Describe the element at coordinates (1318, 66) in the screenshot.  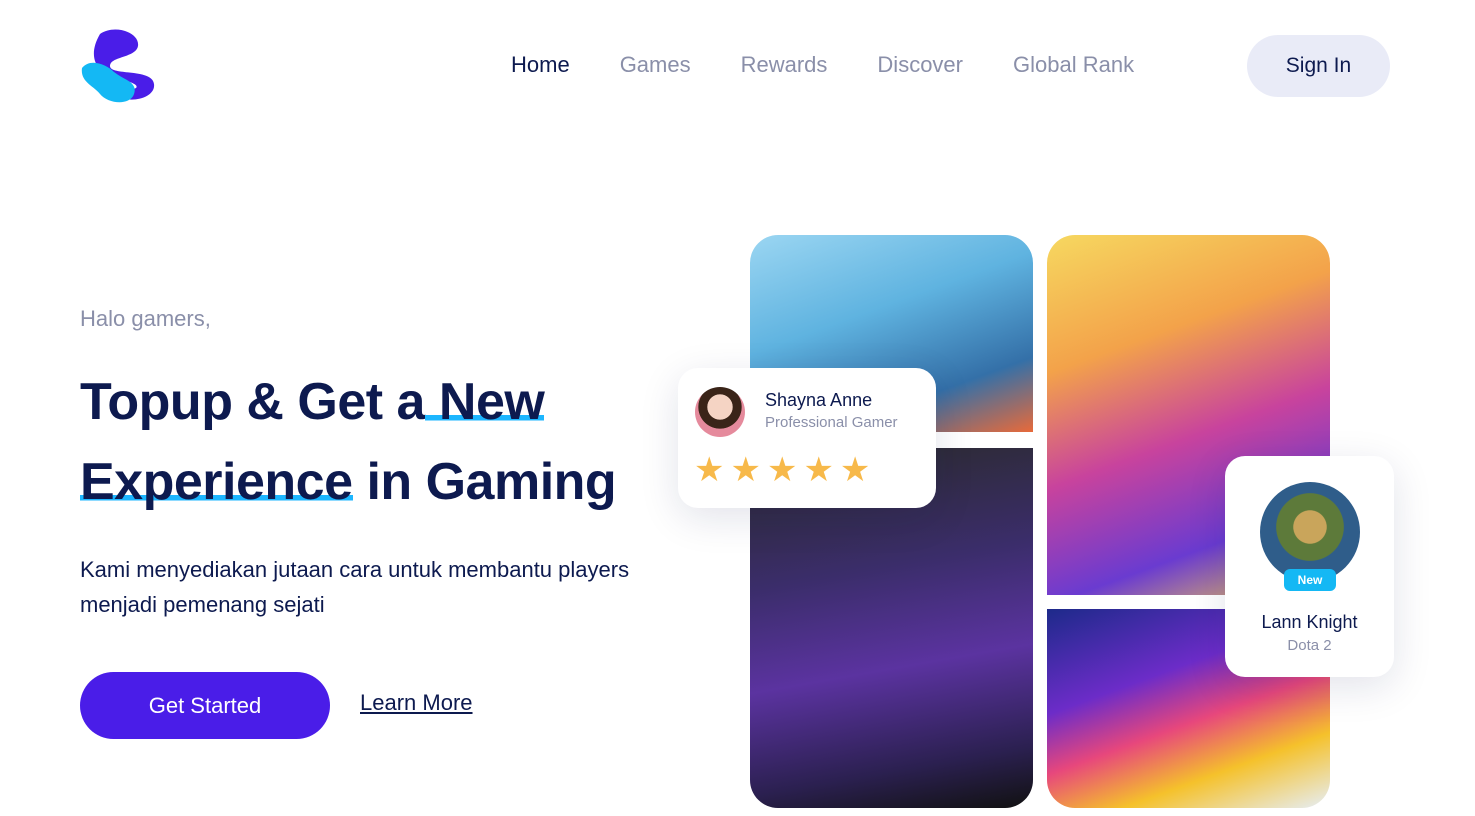
I see `sign-in-button: Sign In` at that location.